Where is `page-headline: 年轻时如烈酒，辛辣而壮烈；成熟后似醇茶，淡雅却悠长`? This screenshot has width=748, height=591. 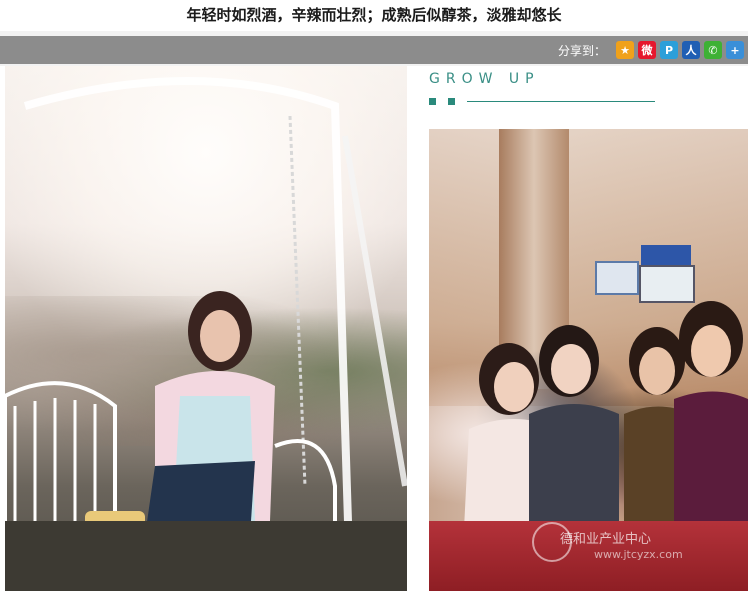 page-headline: 年轻时如烈酒，辛辣而壮烈；成熟后似醇茶，淡雅却悠长 is located at coordinates (374, 15).